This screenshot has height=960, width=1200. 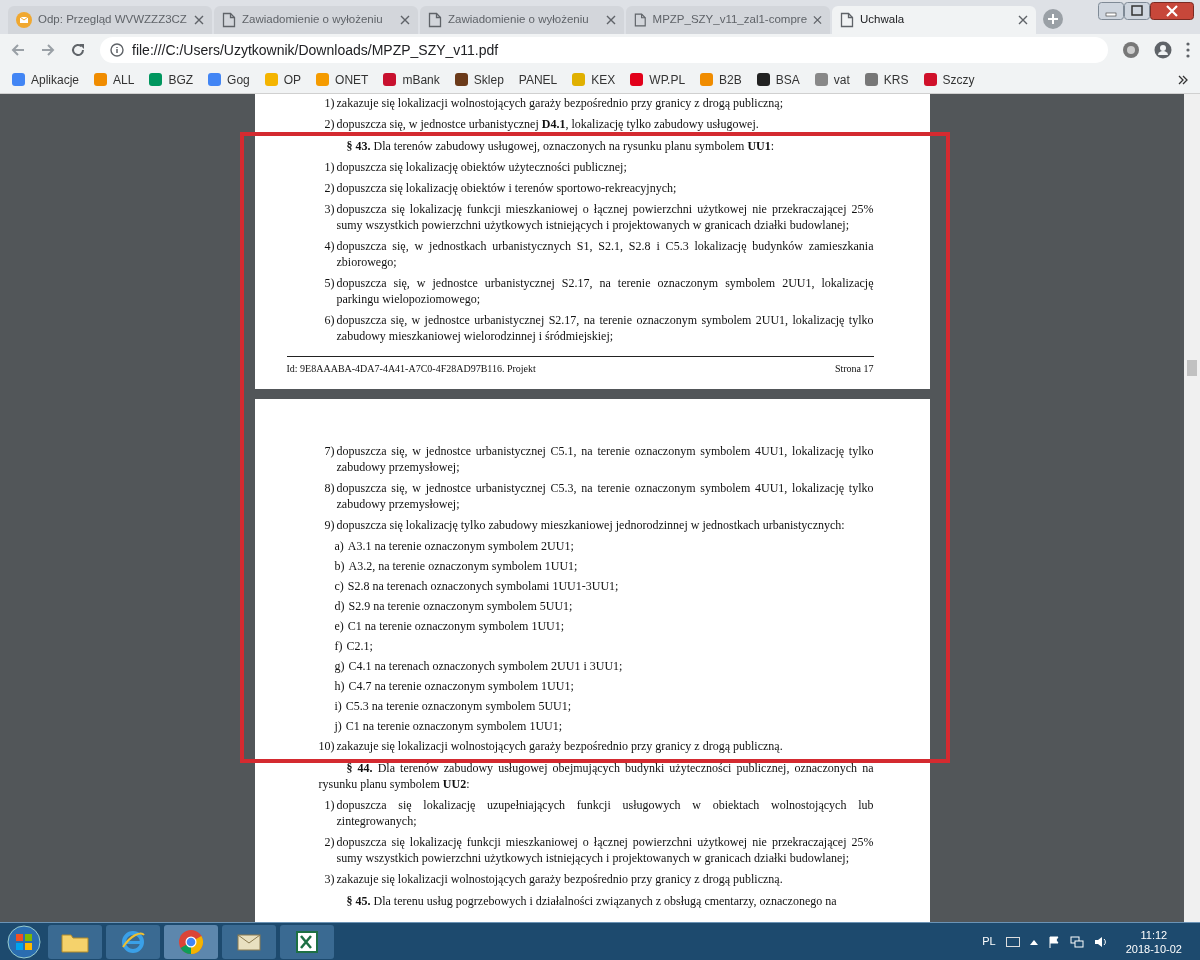 What do you see at coordinates (117, 50) in the screenshot?
I see `info-icon` at bounding box center [117, 50].